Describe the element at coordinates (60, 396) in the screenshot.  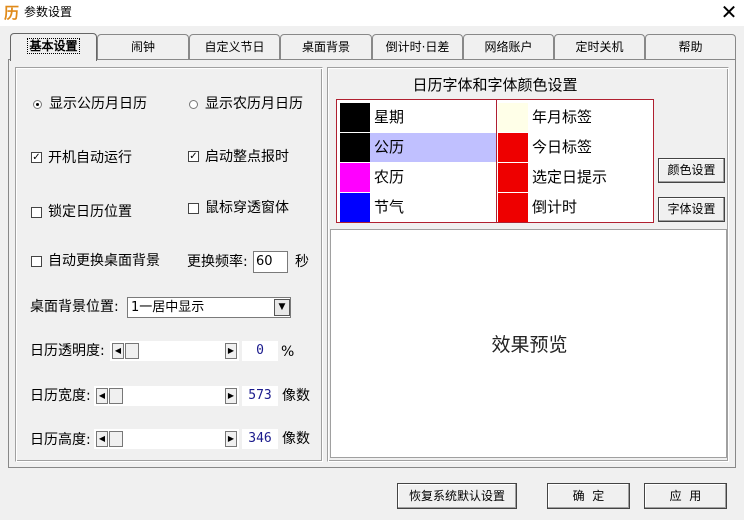
I see `width-label: 日历宽度:` at that location.